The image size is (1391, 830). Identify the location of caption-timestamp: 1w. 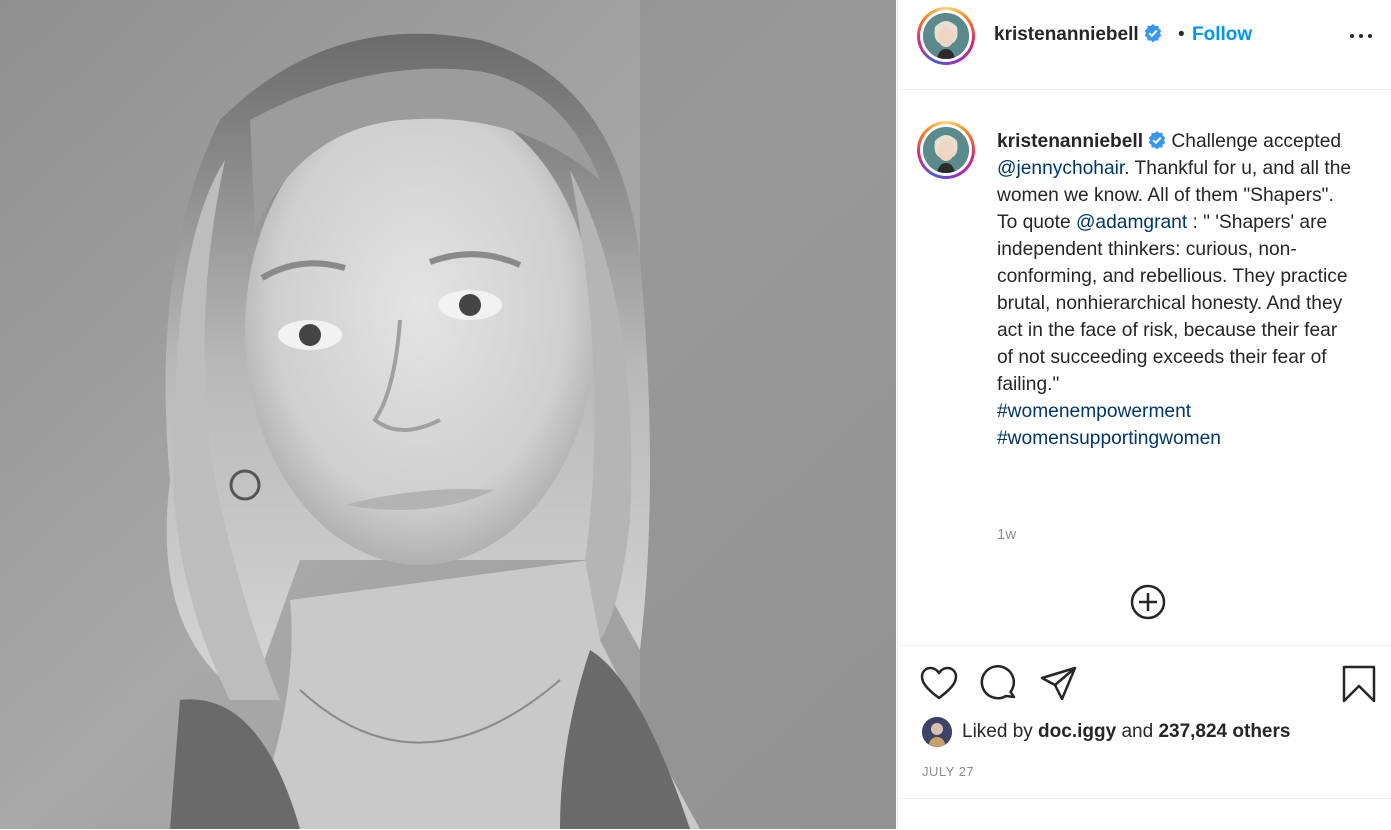
(1006, 534).